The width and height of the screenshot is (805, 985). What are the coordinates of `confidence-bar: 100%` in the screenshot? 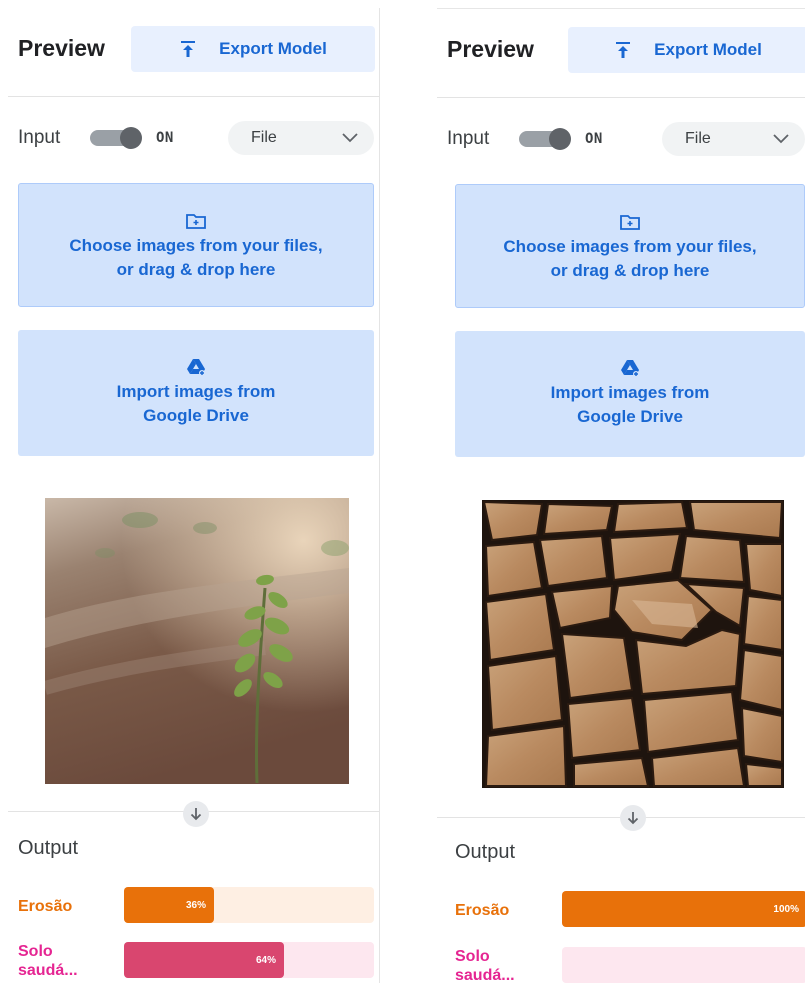 It's located at (683, 909).